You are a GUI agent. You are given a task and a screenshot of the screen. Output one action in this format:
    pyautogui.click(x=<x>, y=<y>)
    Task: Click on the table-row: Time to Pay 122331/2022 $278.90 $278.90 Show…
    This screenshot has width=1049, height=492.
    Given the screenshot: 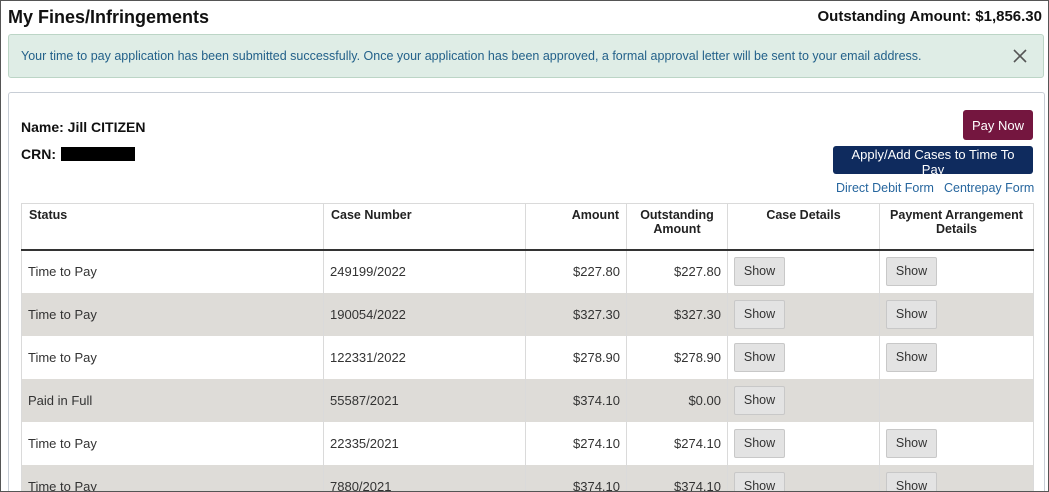 What is the action you would take?
    pyautogui.click(x=527, y=357)
    